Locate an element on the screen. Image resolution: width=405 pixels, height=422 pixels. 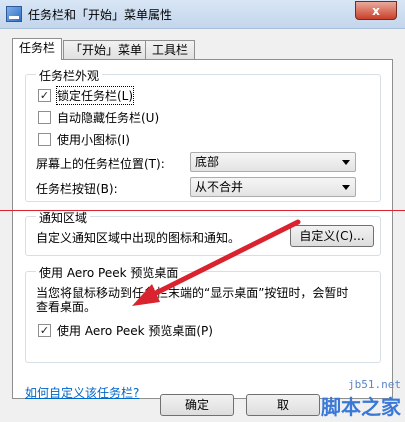
watermark-url: jb51.net is located at coordinates (374, 384).